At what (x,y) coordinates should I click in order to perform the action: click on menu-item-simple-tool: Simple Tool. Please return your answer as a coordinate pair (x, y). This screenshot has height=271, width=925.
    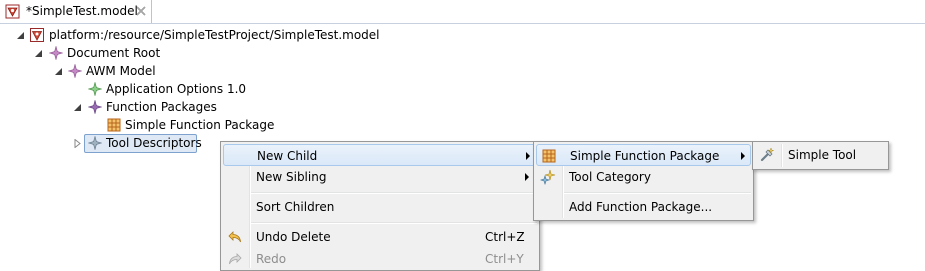
    Looking at the image, I should click on (820, 155).